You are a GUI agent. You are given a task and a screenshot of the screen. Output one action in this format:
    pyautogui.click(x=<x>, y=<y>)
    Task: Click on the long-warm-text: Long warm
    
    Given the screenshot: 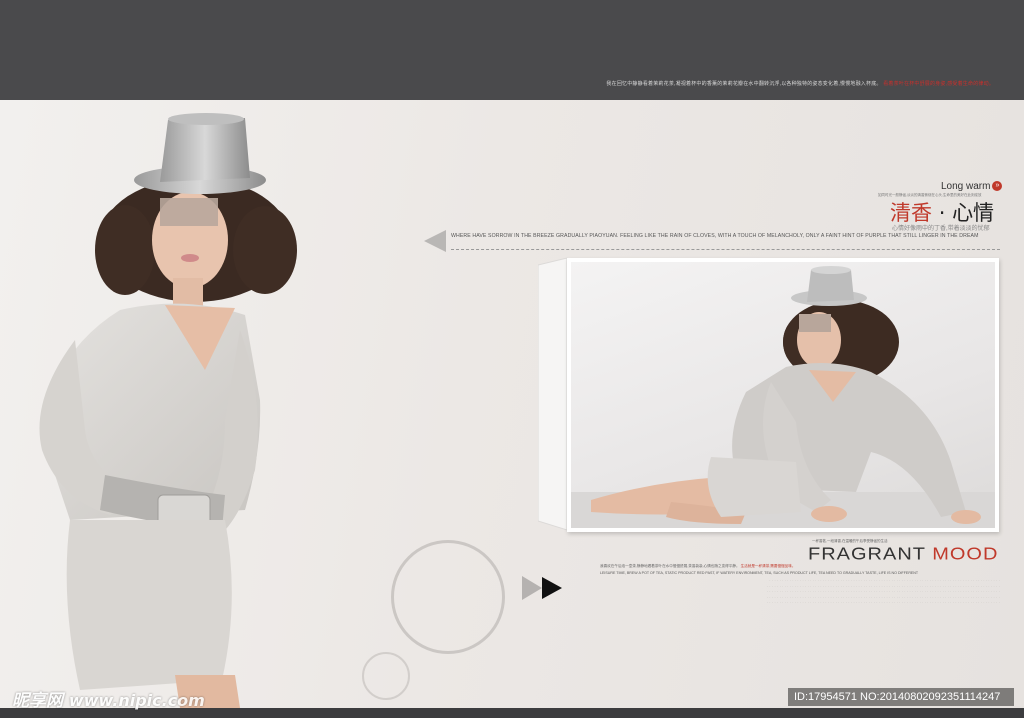 What is the action you would take?
    pyautogui.click(x=966, y=186)
    